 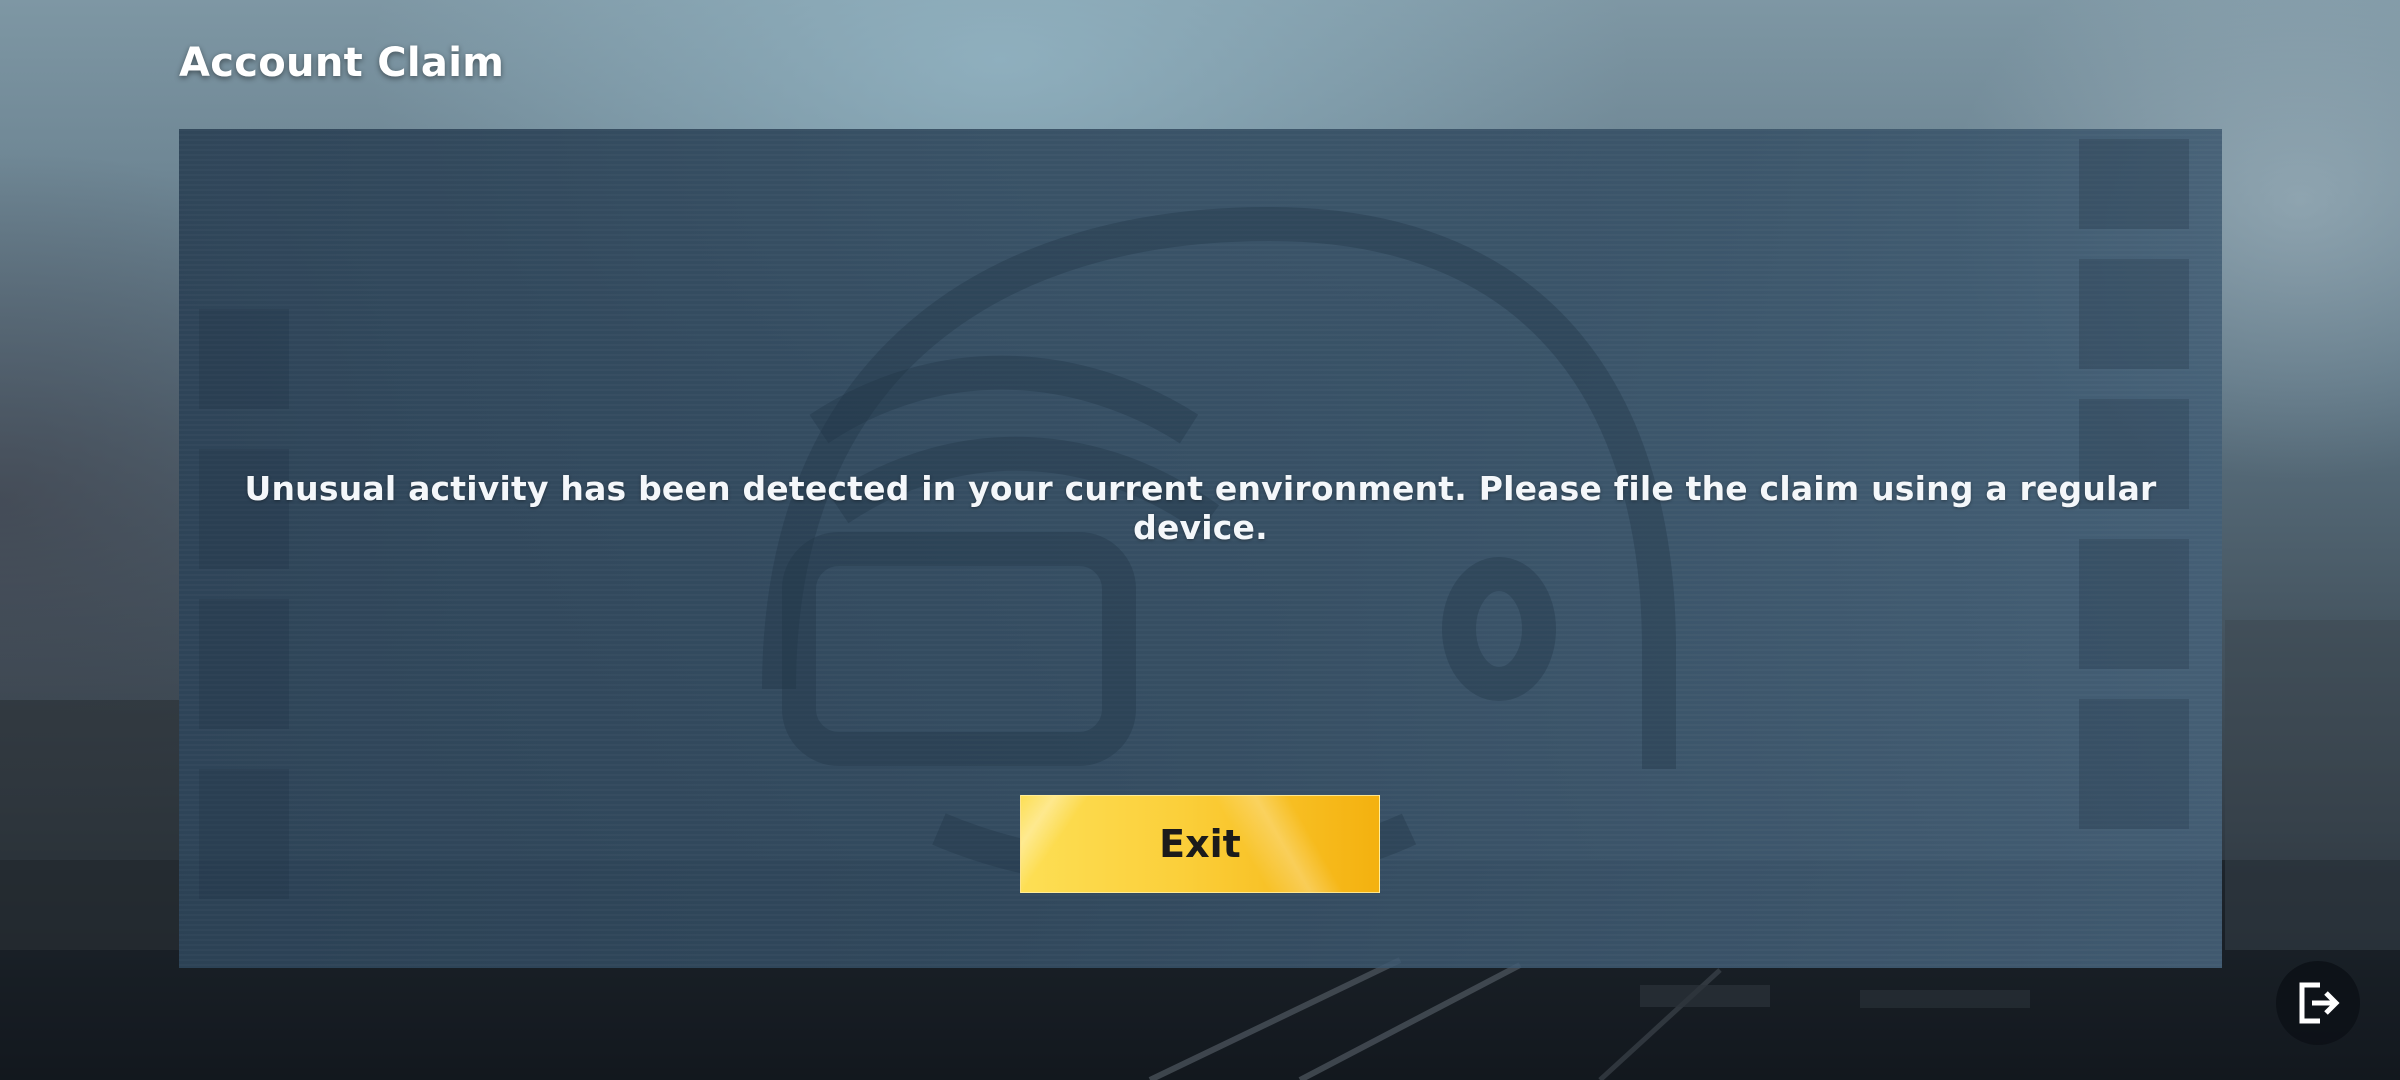 What do you see at coordinates (342, 63) in the screenshot?
I see `page-title: Account Claim` at bounding box center [342, 63].